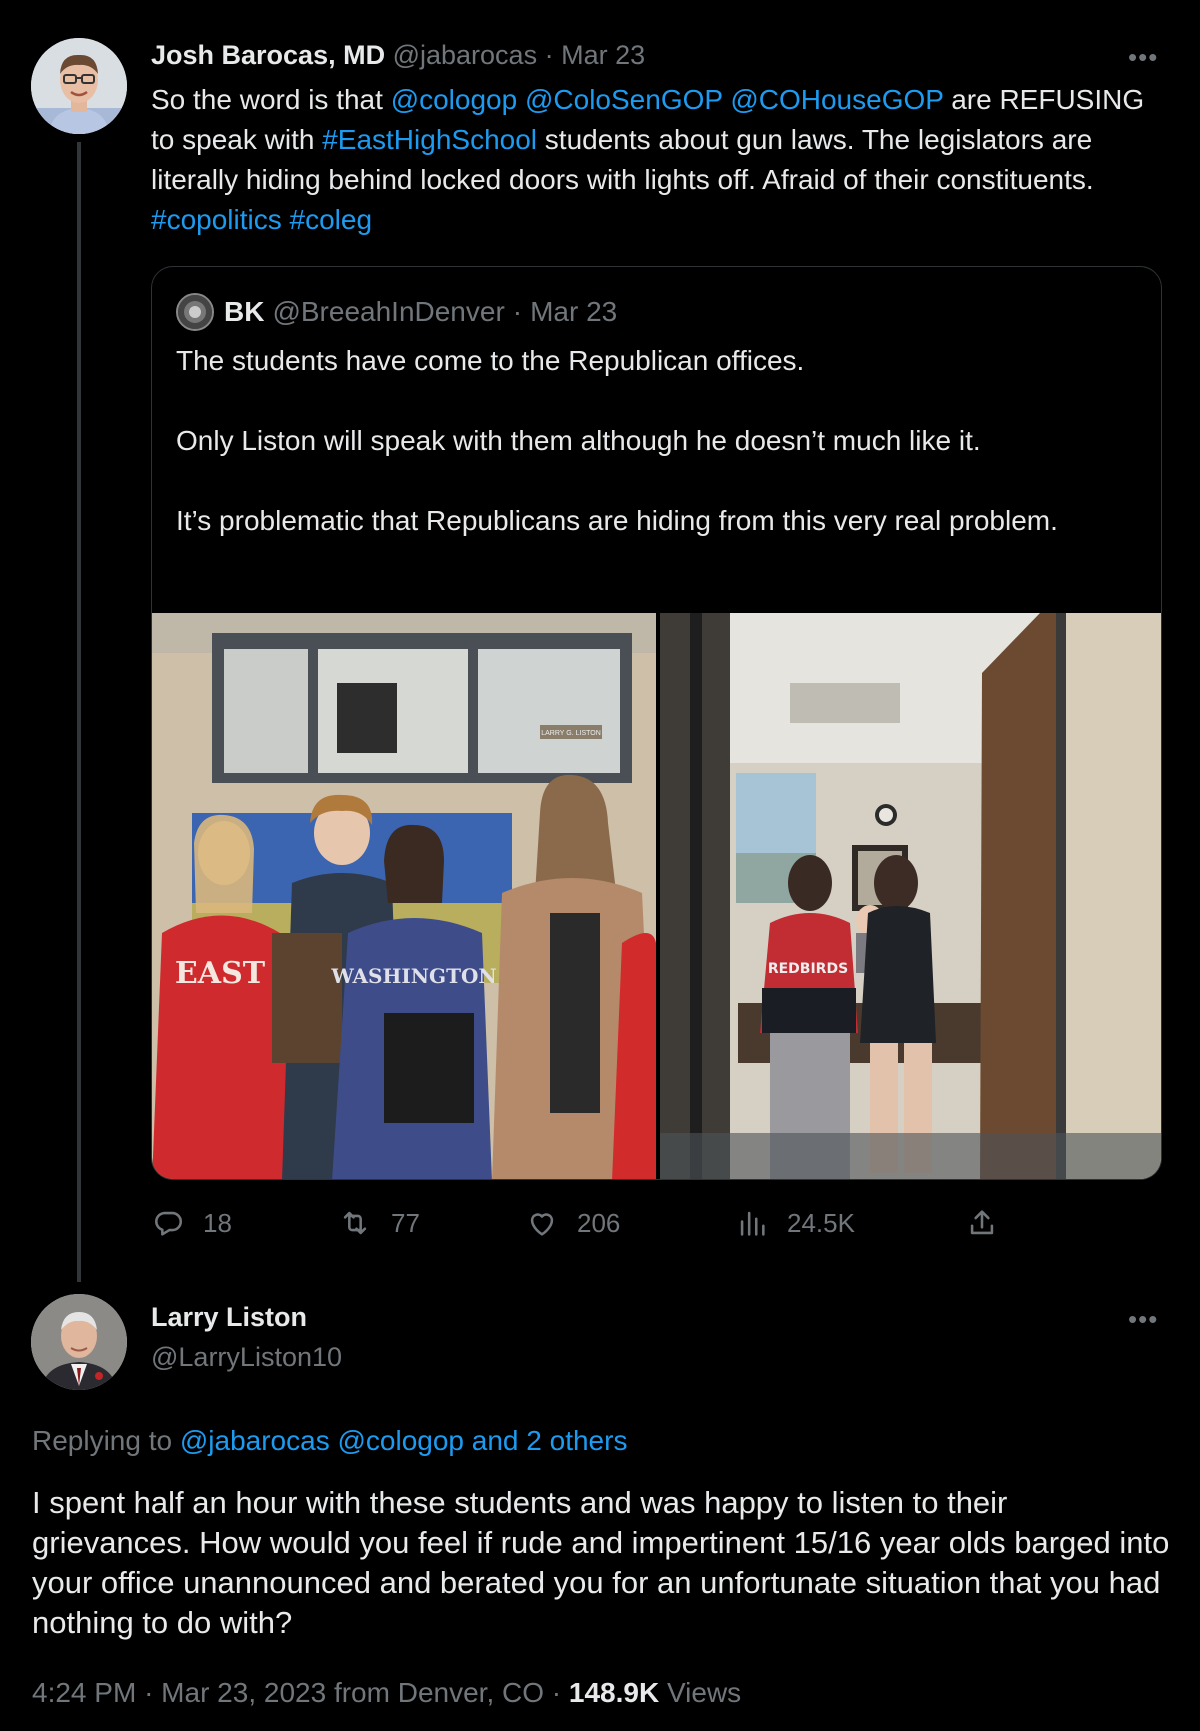 This screenshot has height=1731, width=1200. Describe the element at coordinates (220, 973) in the screenshot. I see `sweatshirt-text-east: EAST` at that location.